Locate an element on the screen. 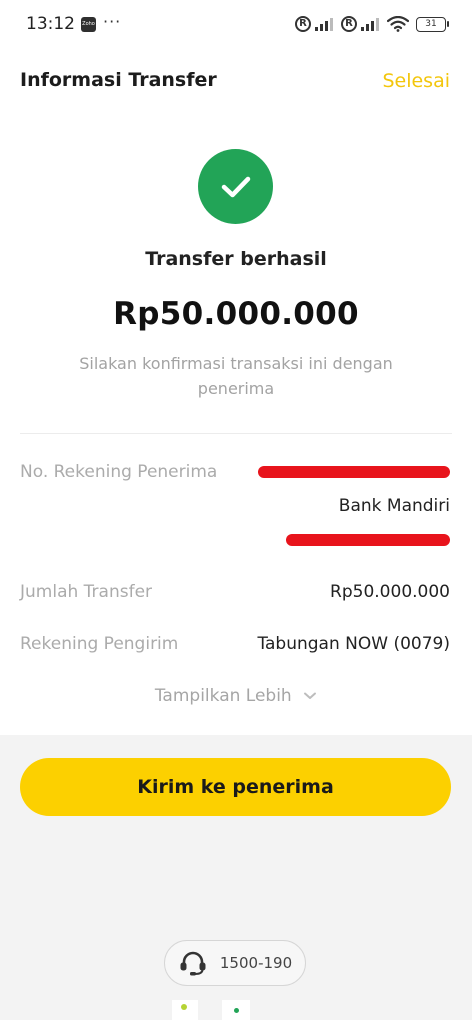 This screenshot has height=1020, width=472. page-title: Informasi Transfer is located at coordinates (118, 80).